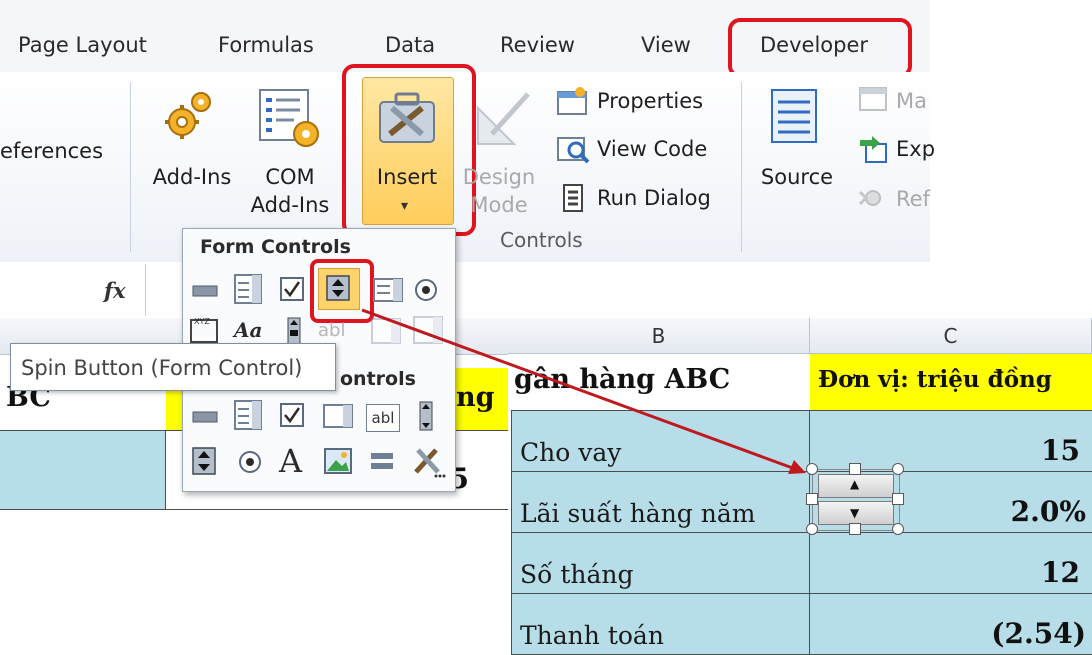 Image resolution: width=1092 pixels, height=655 pixels. What do you see at coordinates (583, 391) in the screenshot?
I see `annotation-arrow` at bounding box center [583, 391].